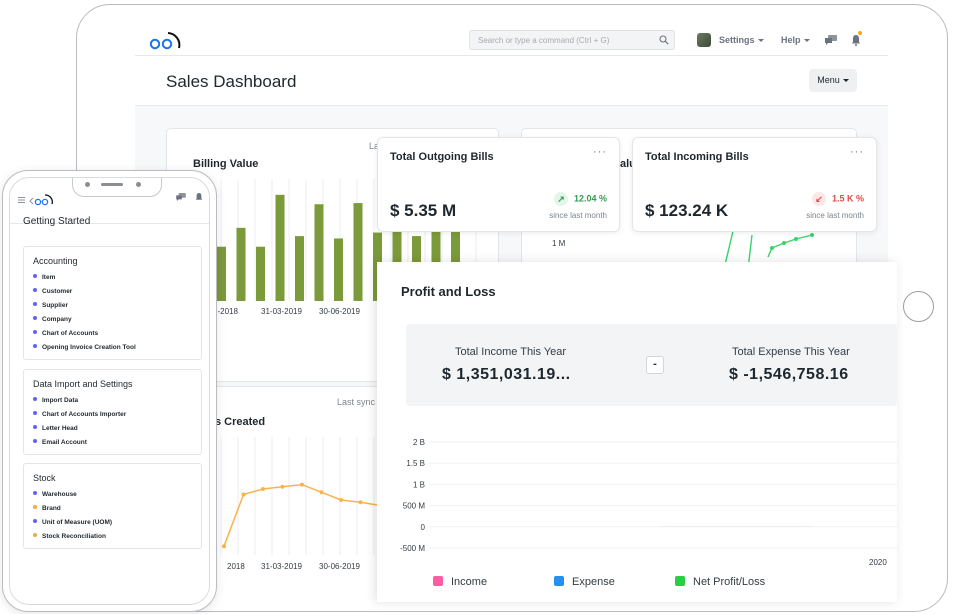  Describe the element at coordinates (236, 566) in the screenshot. I see `created-x-tick: 2018` at that location.